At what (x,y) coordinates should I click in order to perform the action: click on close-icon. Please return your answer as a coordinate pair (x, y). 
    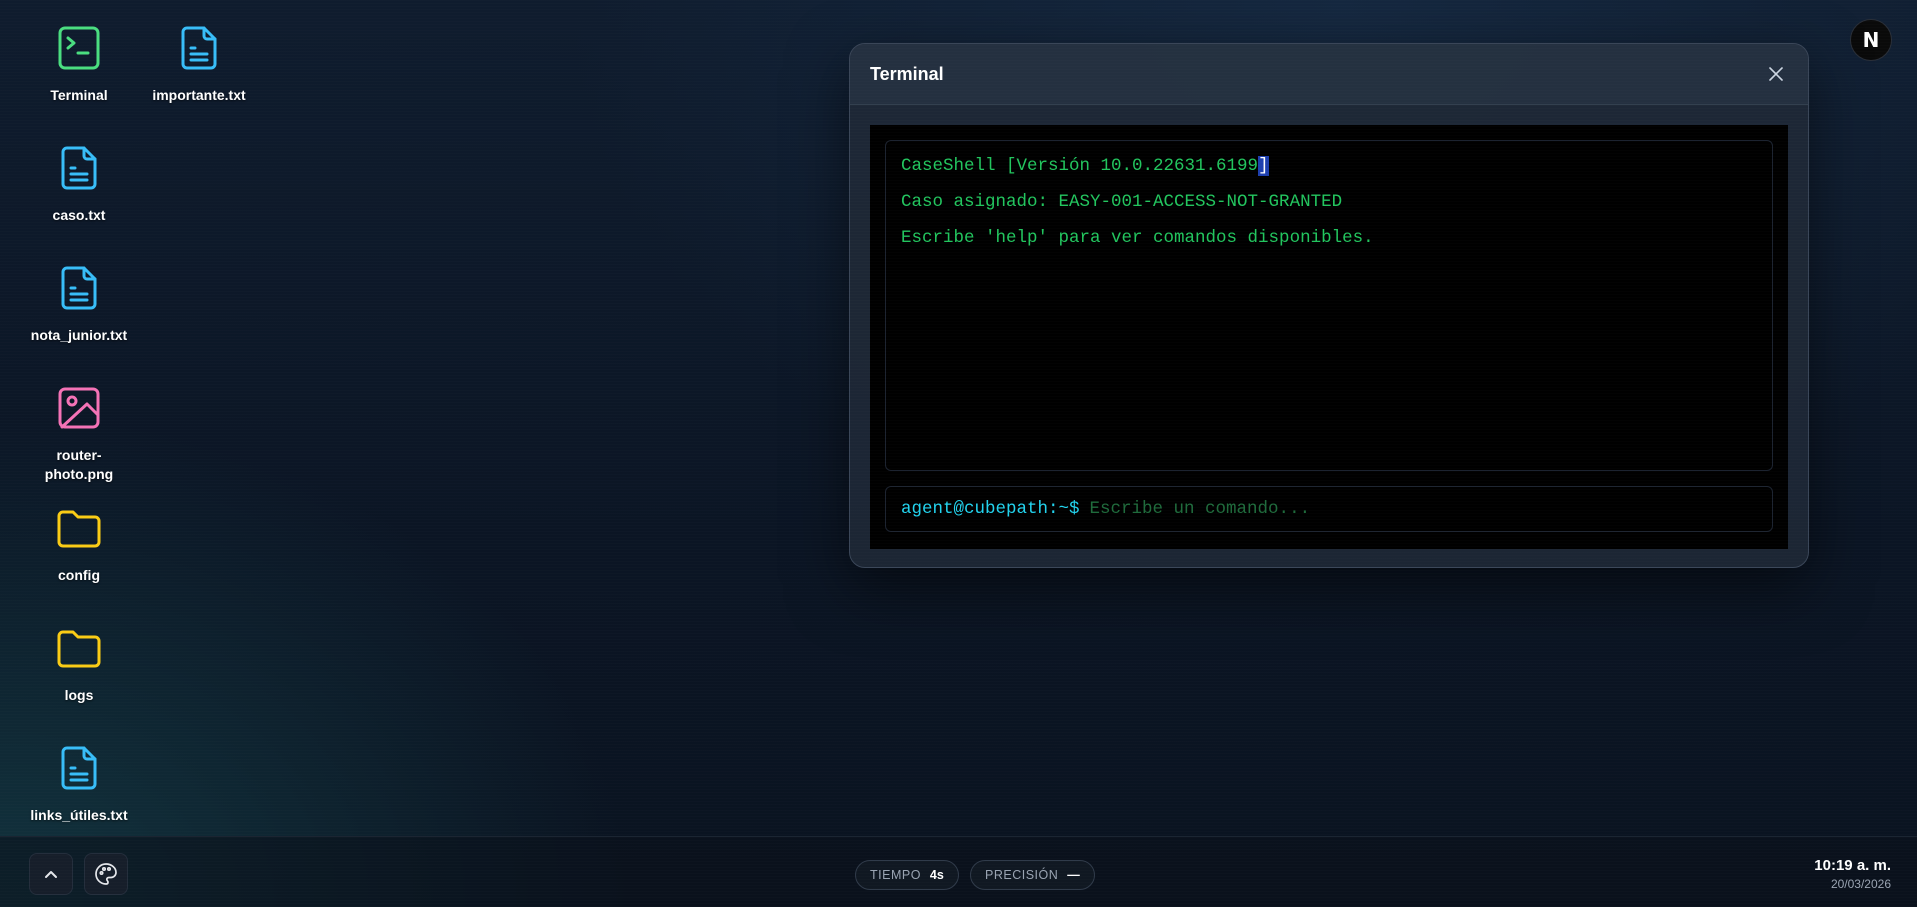
    Looking at the image, I should click on (1776, 74).